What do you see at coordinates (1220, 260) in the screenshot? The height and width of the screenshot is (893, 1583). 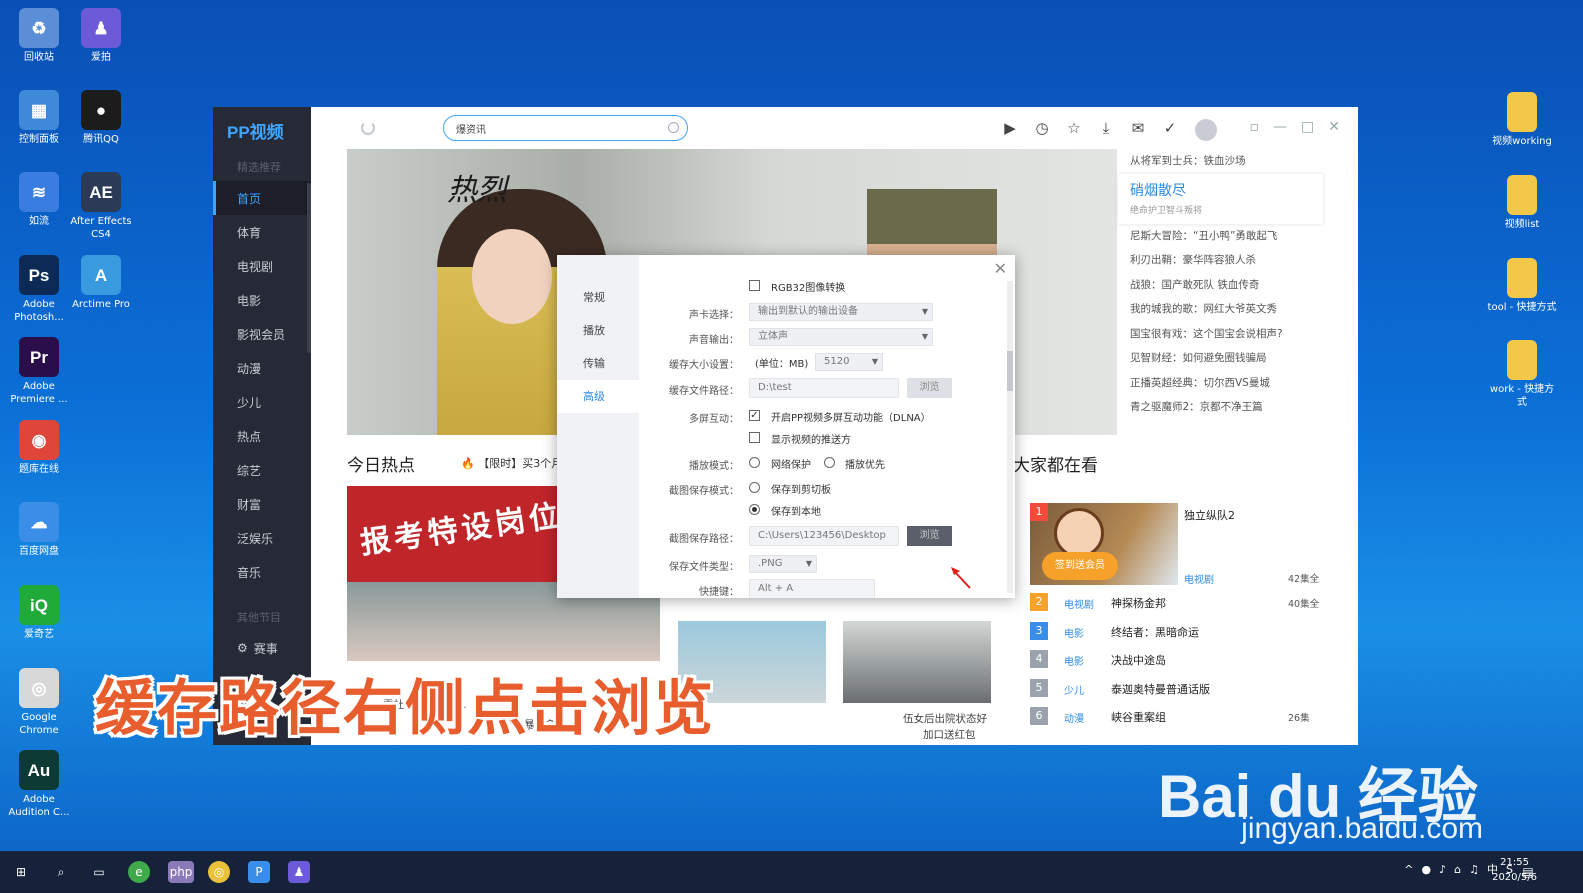 I see `hot-list-item: 利刃出鞘：豪华阵容狼人杀` at bounding box center [1220, 260].